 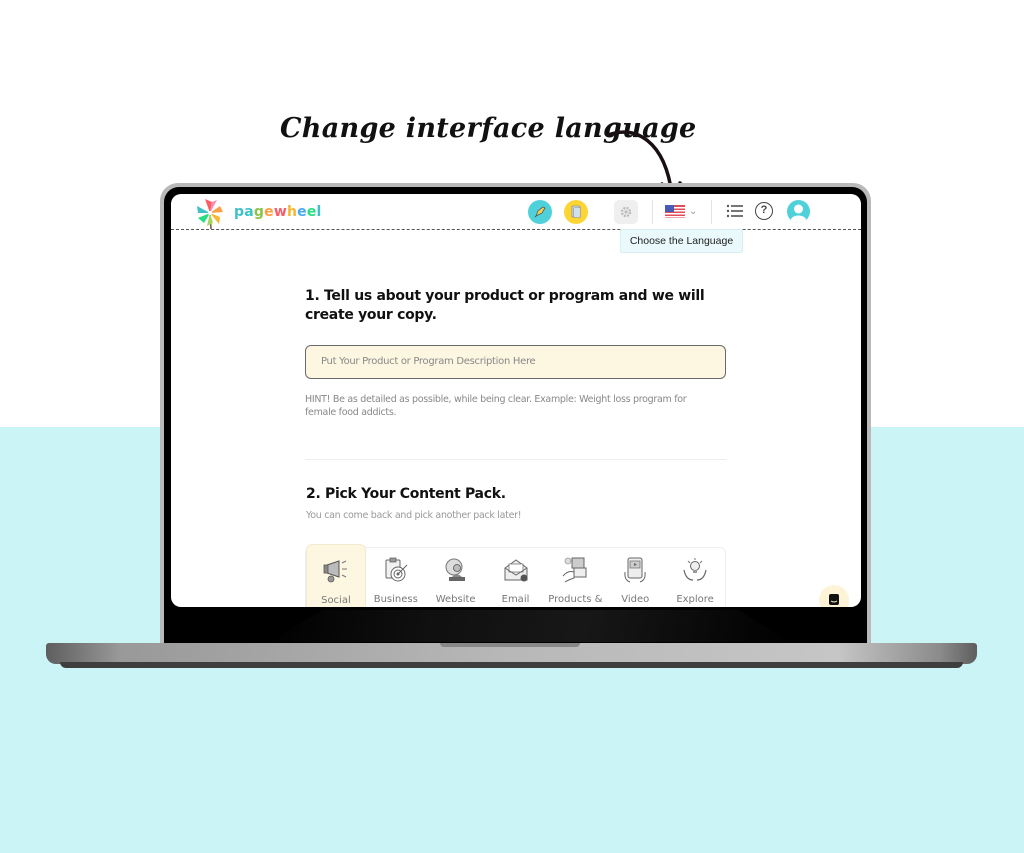 What do you see at coordinates (675, 211) in the screenshot?
I see `us-flag-icon` at bounding box center [675, 211].